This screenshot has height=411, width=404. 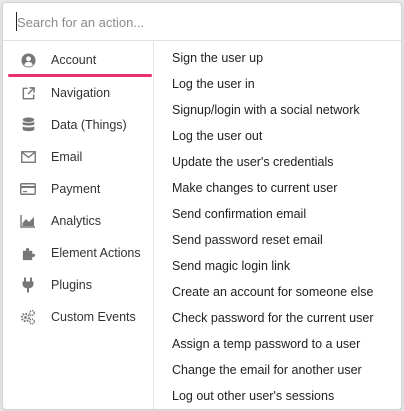 I want to click on action-item-confirmation-email: Send confirmation email, so click(x=277, y=213).